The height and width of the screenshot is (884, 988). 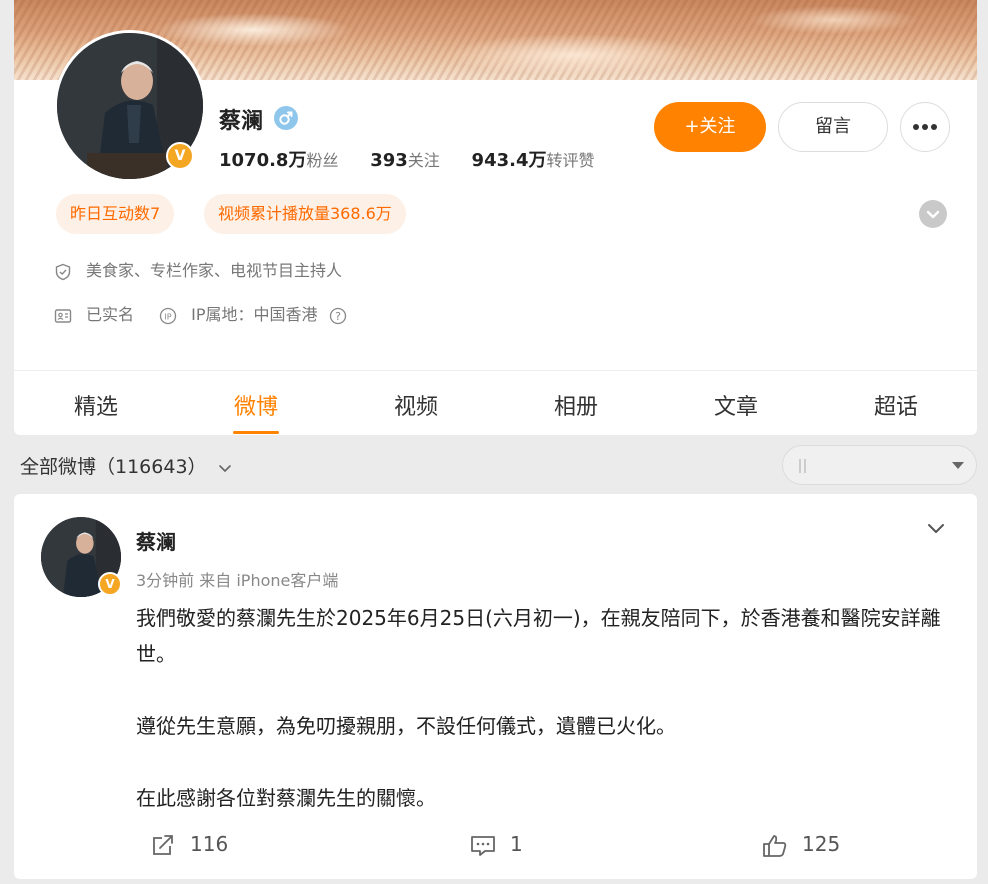 What do you see at coordinates (406, 726) in the screenshot?
I see `post-paragraph: 遵從先生意願，為免叨擾親朋，不設任何儀式，遺體已火化。` at bounding box center [406, 726].